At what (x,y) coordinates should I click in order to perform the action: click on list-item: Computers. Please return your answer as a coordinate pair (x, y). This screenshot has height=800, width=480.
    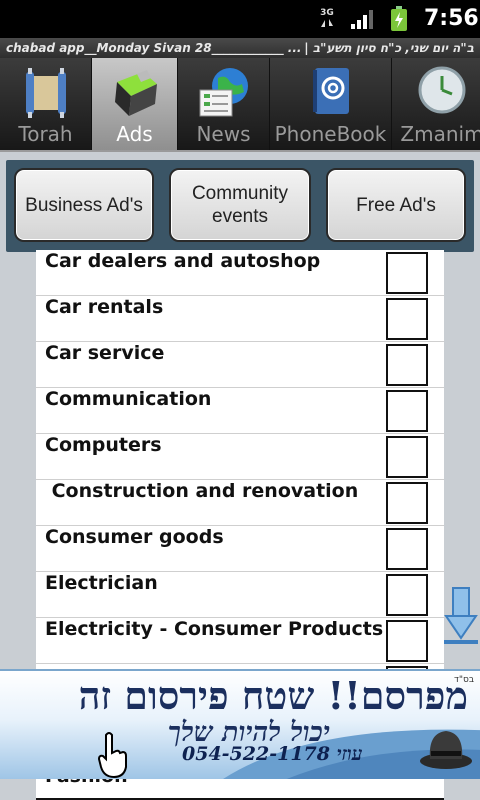
    Looking at the image, I should click on (240, 457).